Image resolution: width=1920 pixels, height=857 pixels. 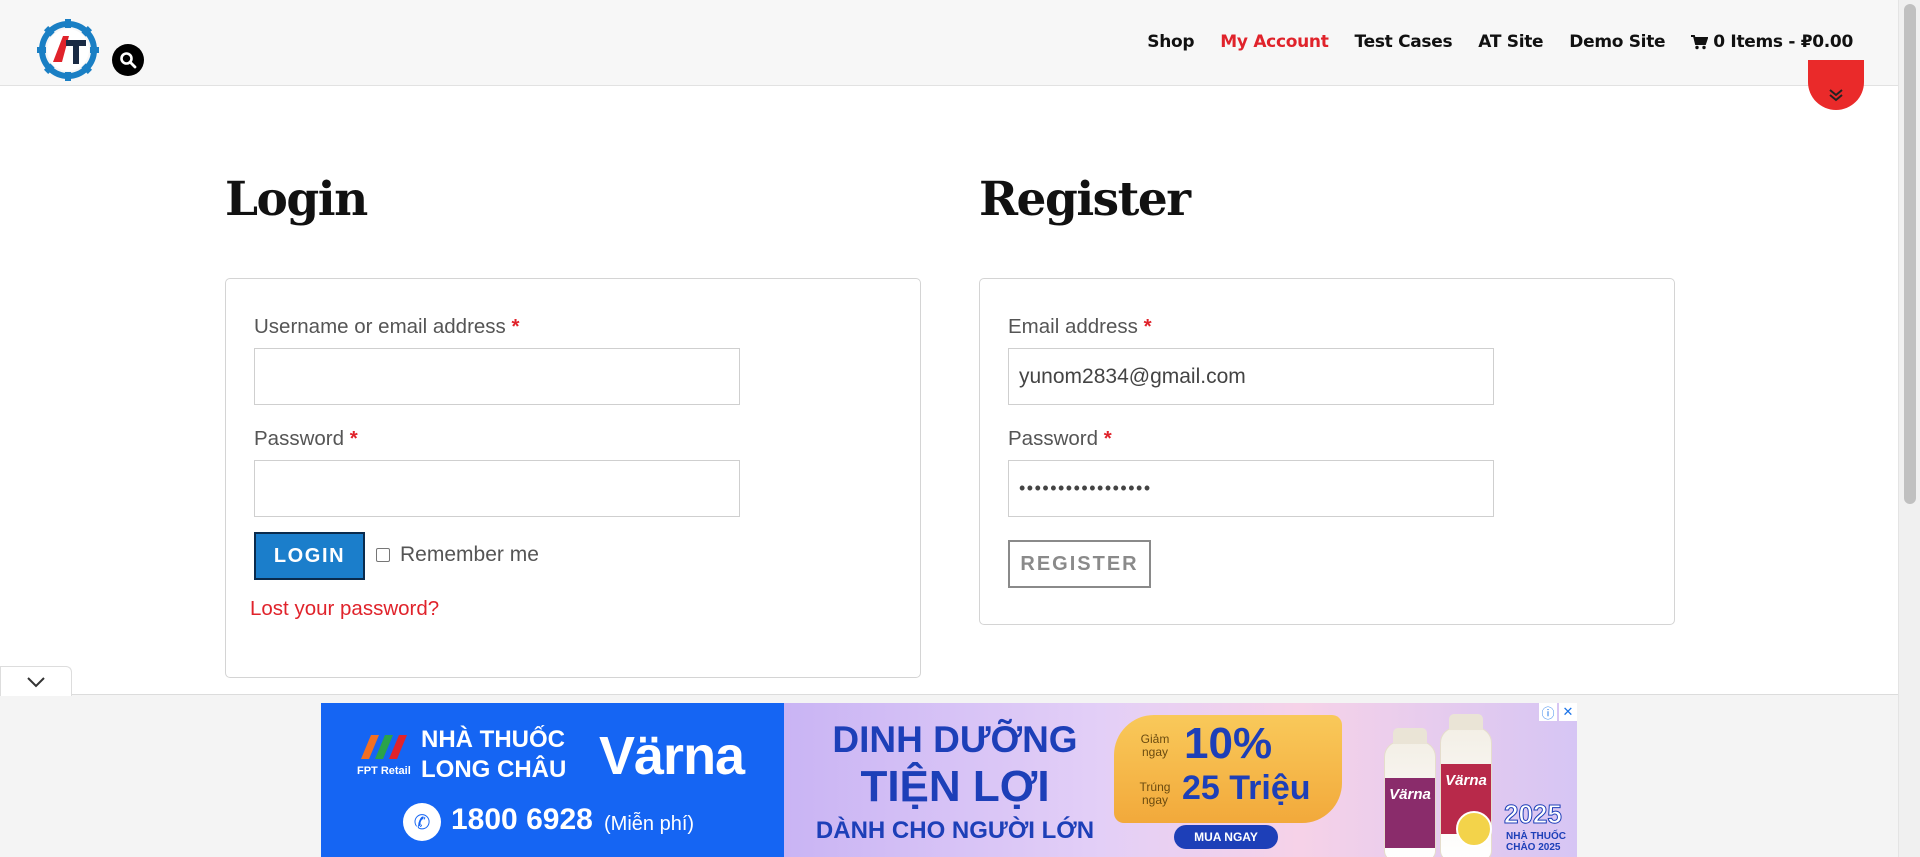 What do you see at coordinates (68, 50) in the screenshot?
I see `site-logo` at bounding box center [68, 50].